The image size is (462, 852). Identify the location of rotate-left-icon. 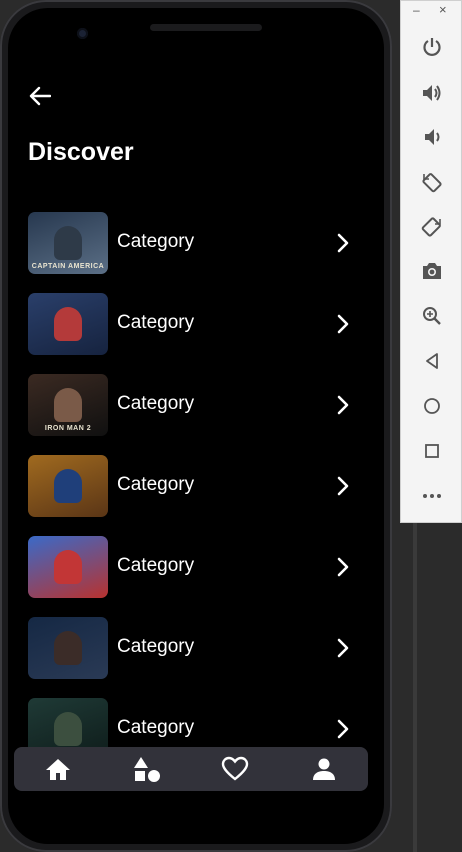
(432, 183).